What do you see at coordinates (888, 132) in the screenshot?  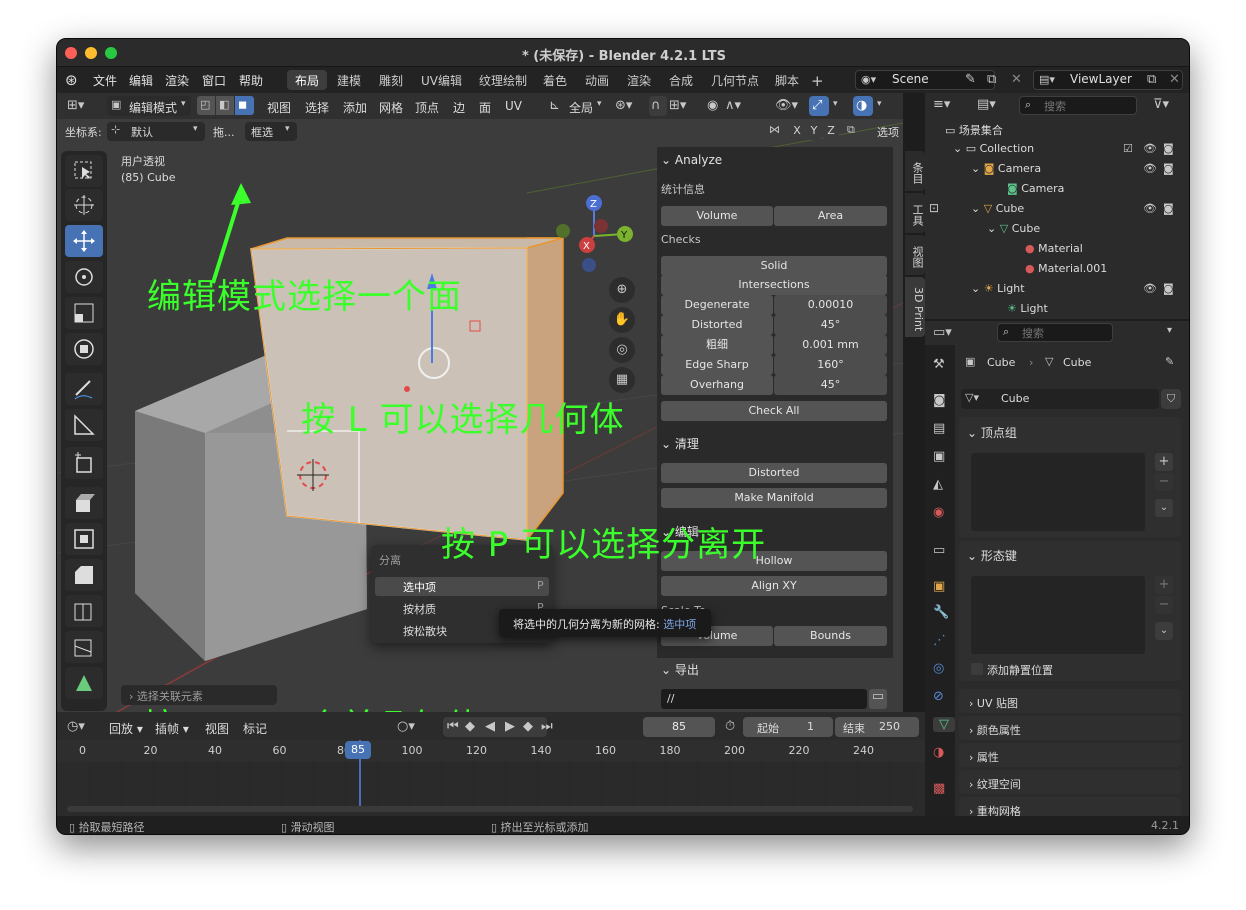 I see `options-dropdown: 选项` at bounding box center [888, 132].